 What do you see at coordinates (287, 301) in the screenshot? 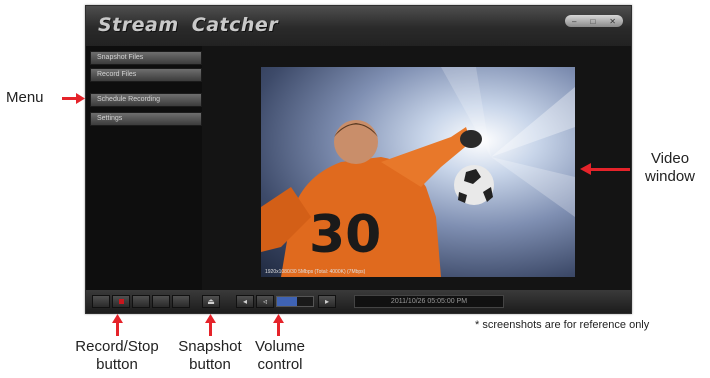
I see `volume-level-fill` at bounding box center [287, 301].